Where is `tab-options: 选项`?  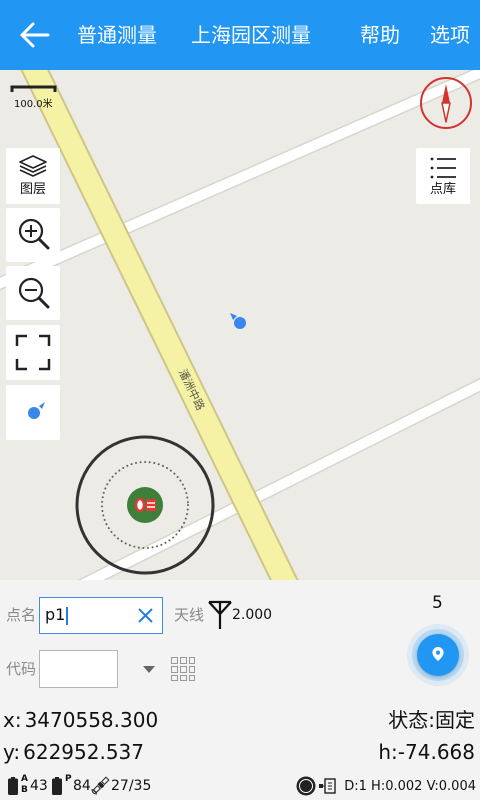
tab-options: 选项 is located at coordinates (450, 35).